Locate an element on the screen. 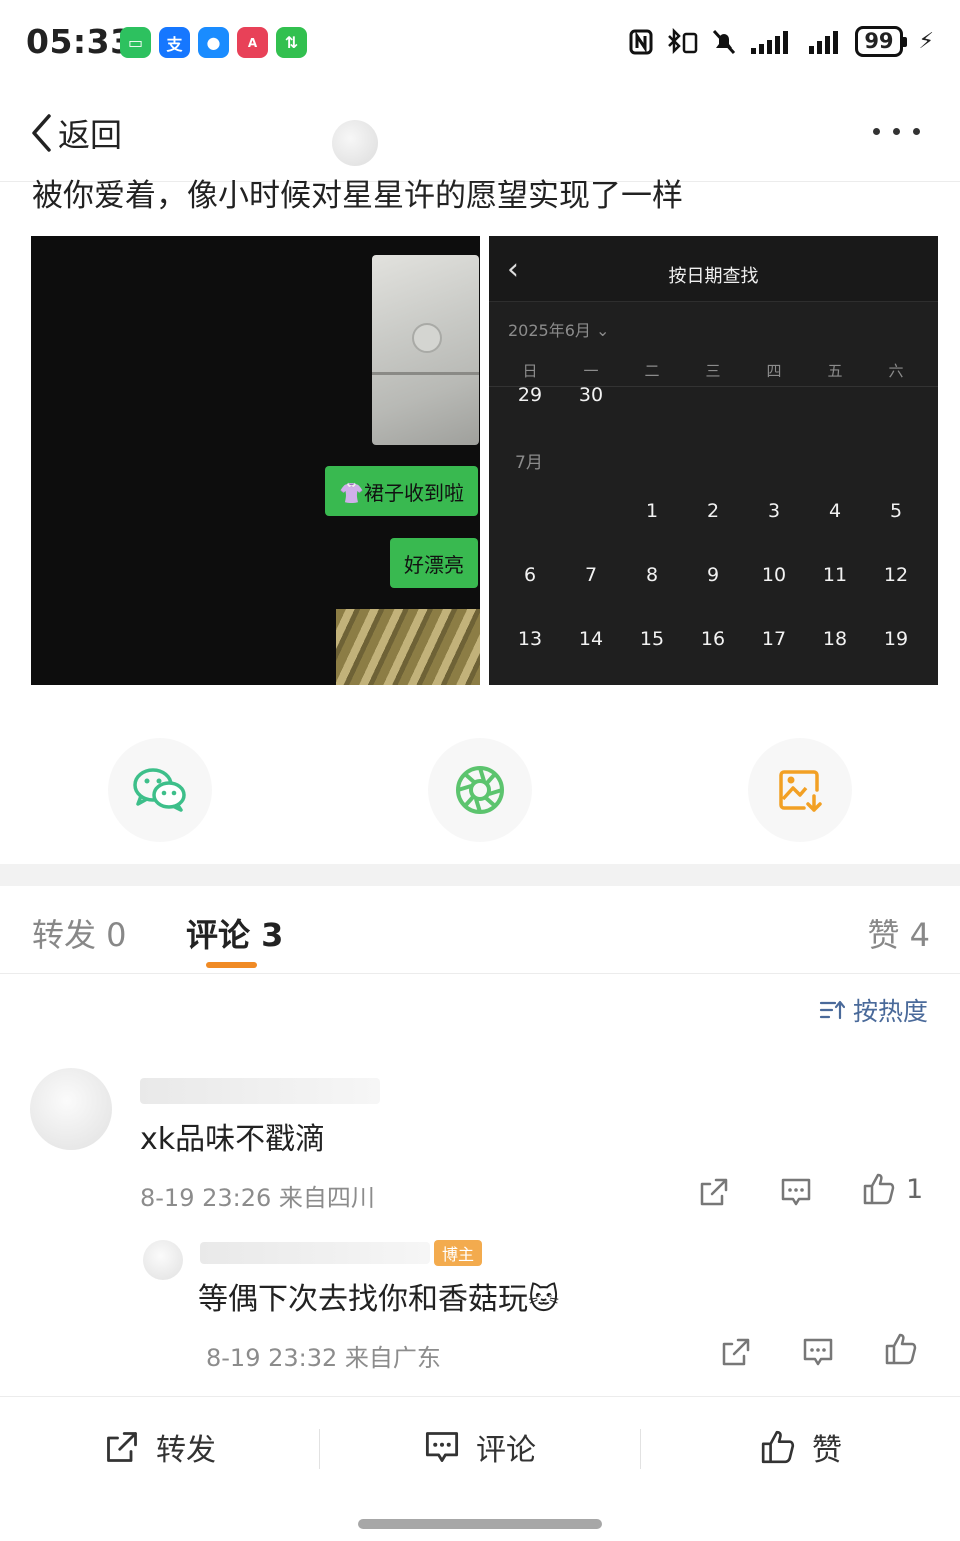 This screenshot has height=1541, width=960. commenter-avatar is located at coordinates (71, 1109).